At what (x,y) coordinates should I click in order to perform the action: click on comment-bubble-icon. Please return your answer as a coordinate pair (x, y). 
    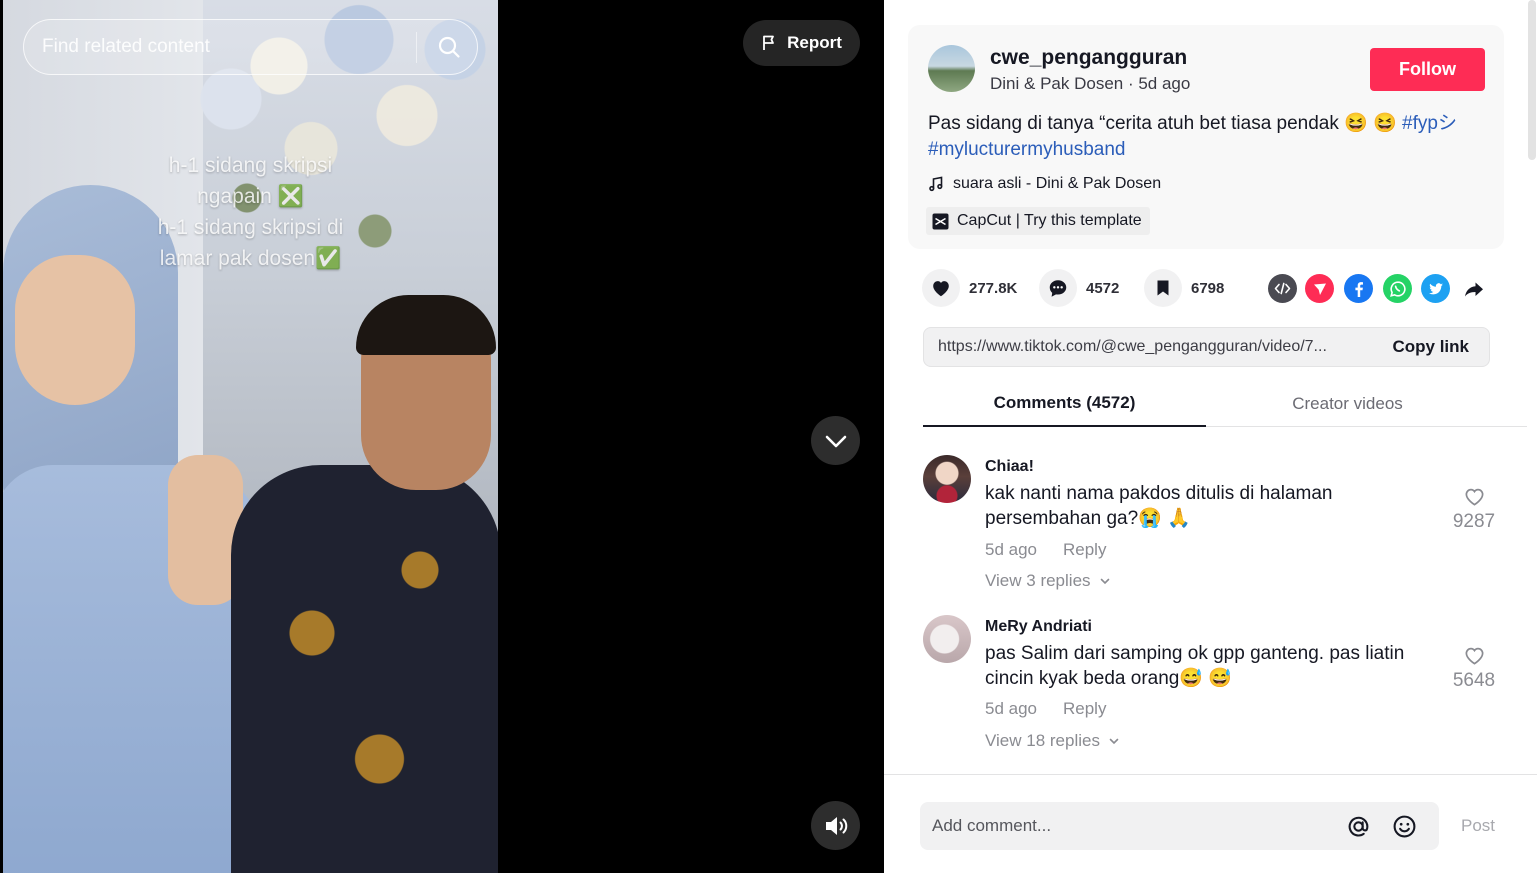
    Looking at the image, I should click on (1058, 288).